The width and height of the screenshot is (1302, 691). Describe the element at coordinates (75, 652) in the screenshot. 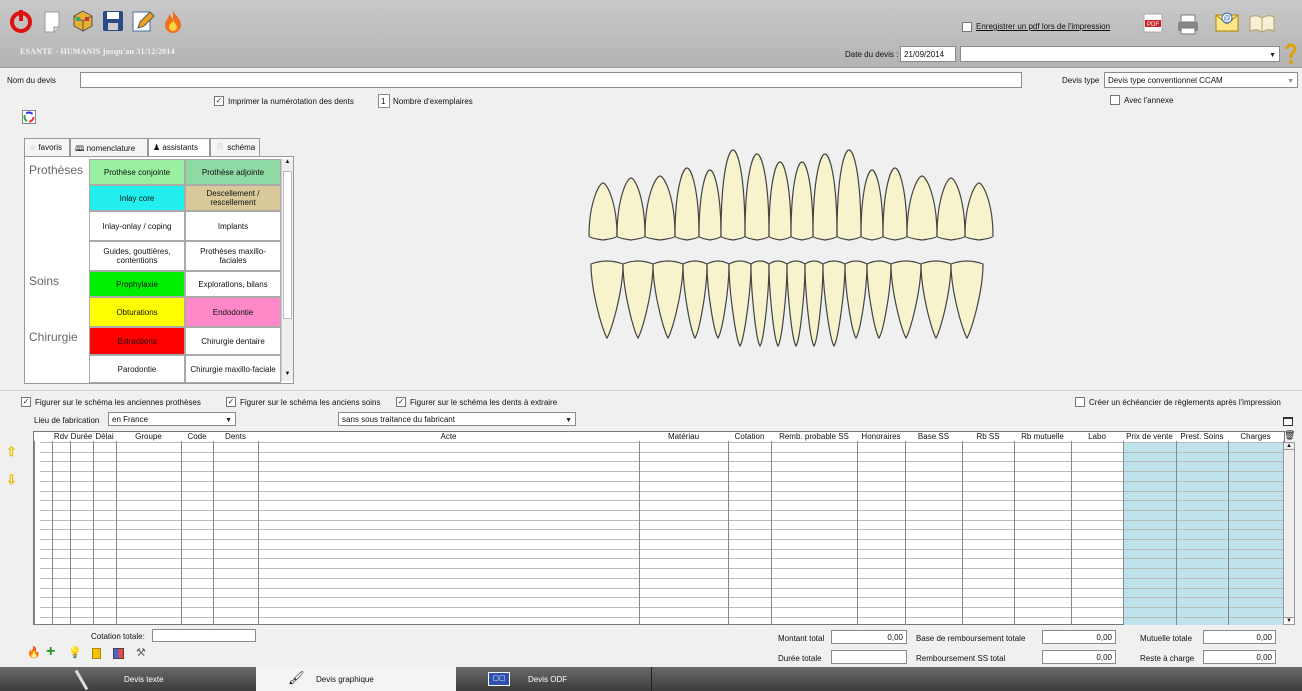

I see `lightbulb-icon: 💡` at that location.